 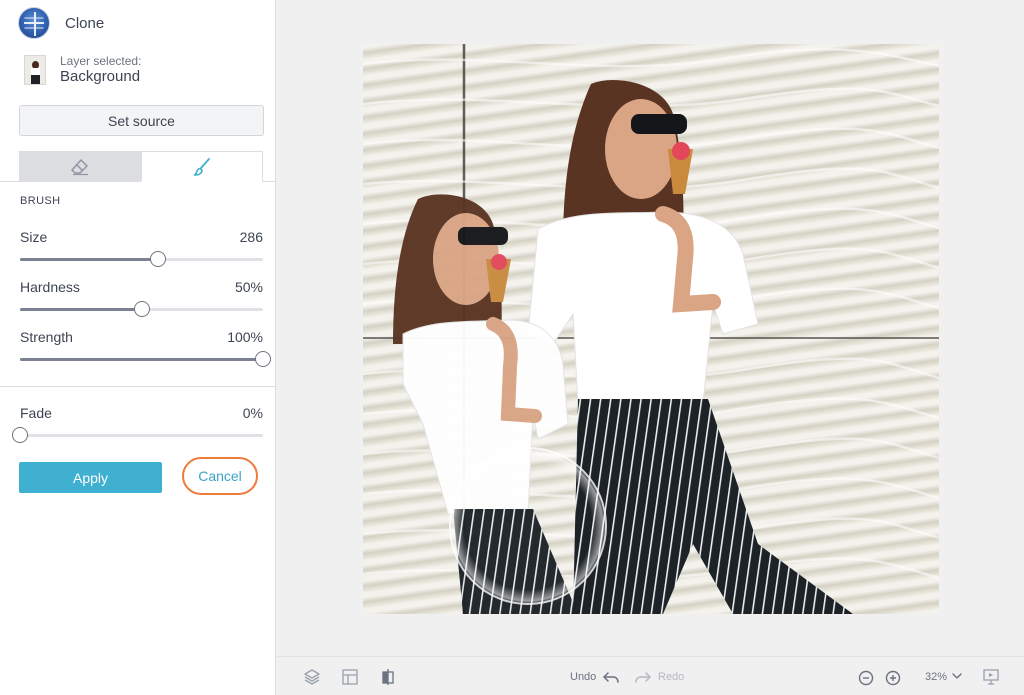 I want to click on fade-handle, so click(x=20, y=435).